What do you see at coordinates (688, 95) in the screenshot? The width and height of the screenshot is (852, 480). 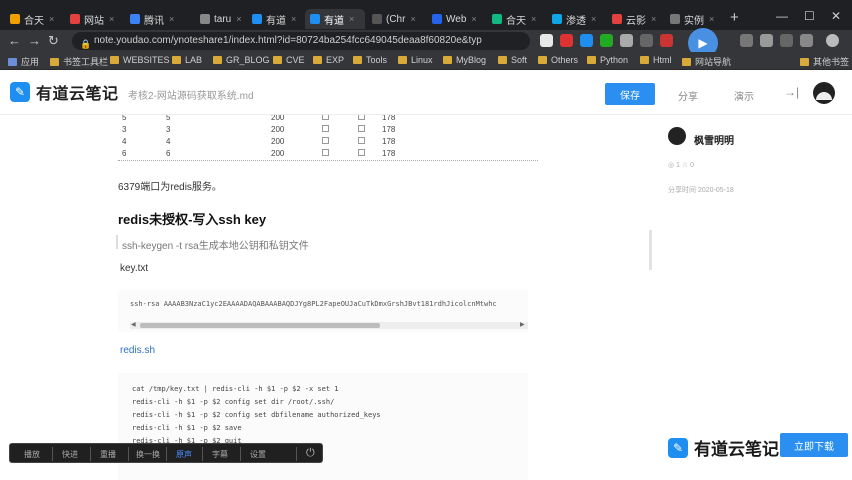 I see `share-button: 分享` at bounding box center [688, 95].